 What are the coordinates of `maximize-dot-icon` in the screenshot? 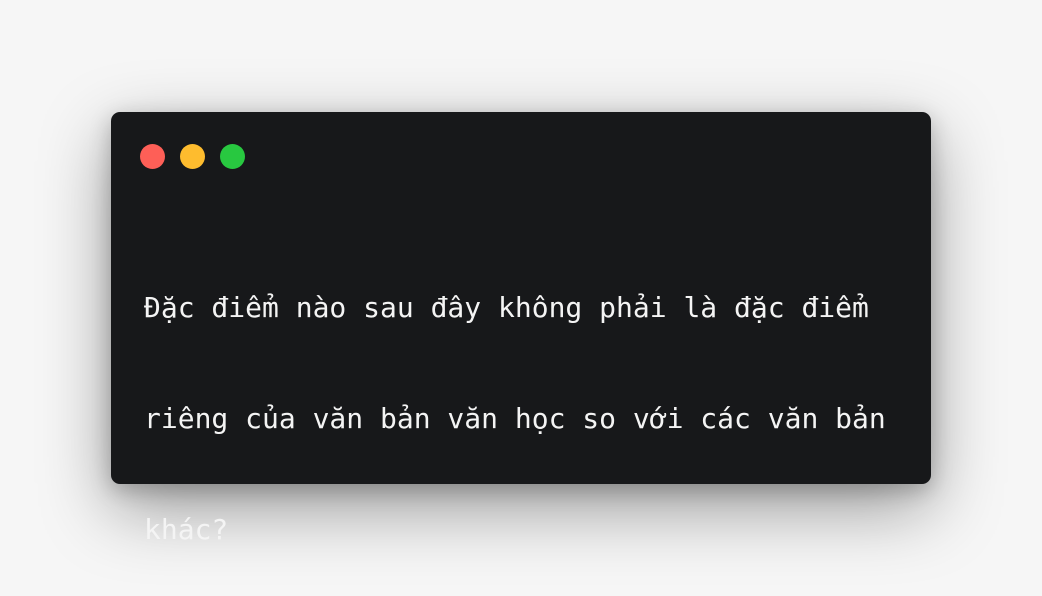 It's located at (232, 156).